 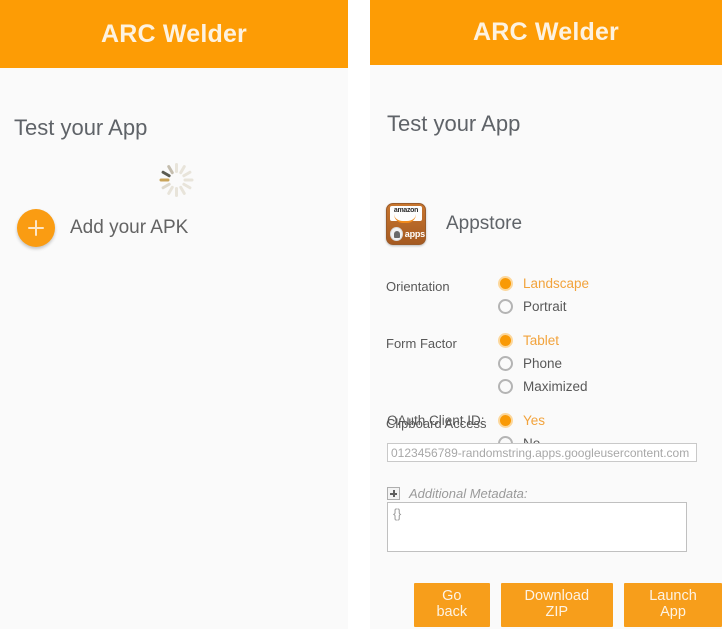 What do you see at coordinates (672, 605) in the screenshot?
I see `launch-app-button: Launch App` at bounding box center [672, 605].